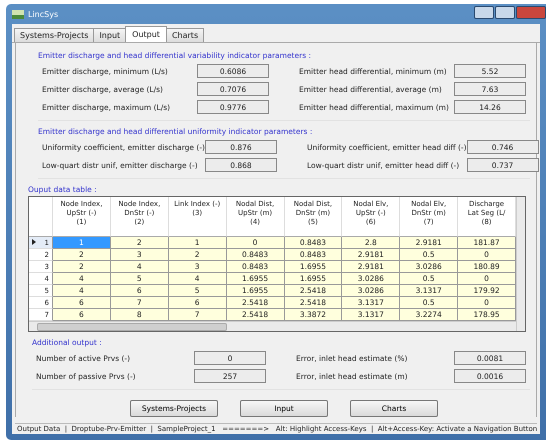  I want to click on tab: Systems-Projects, so click(54, 35).